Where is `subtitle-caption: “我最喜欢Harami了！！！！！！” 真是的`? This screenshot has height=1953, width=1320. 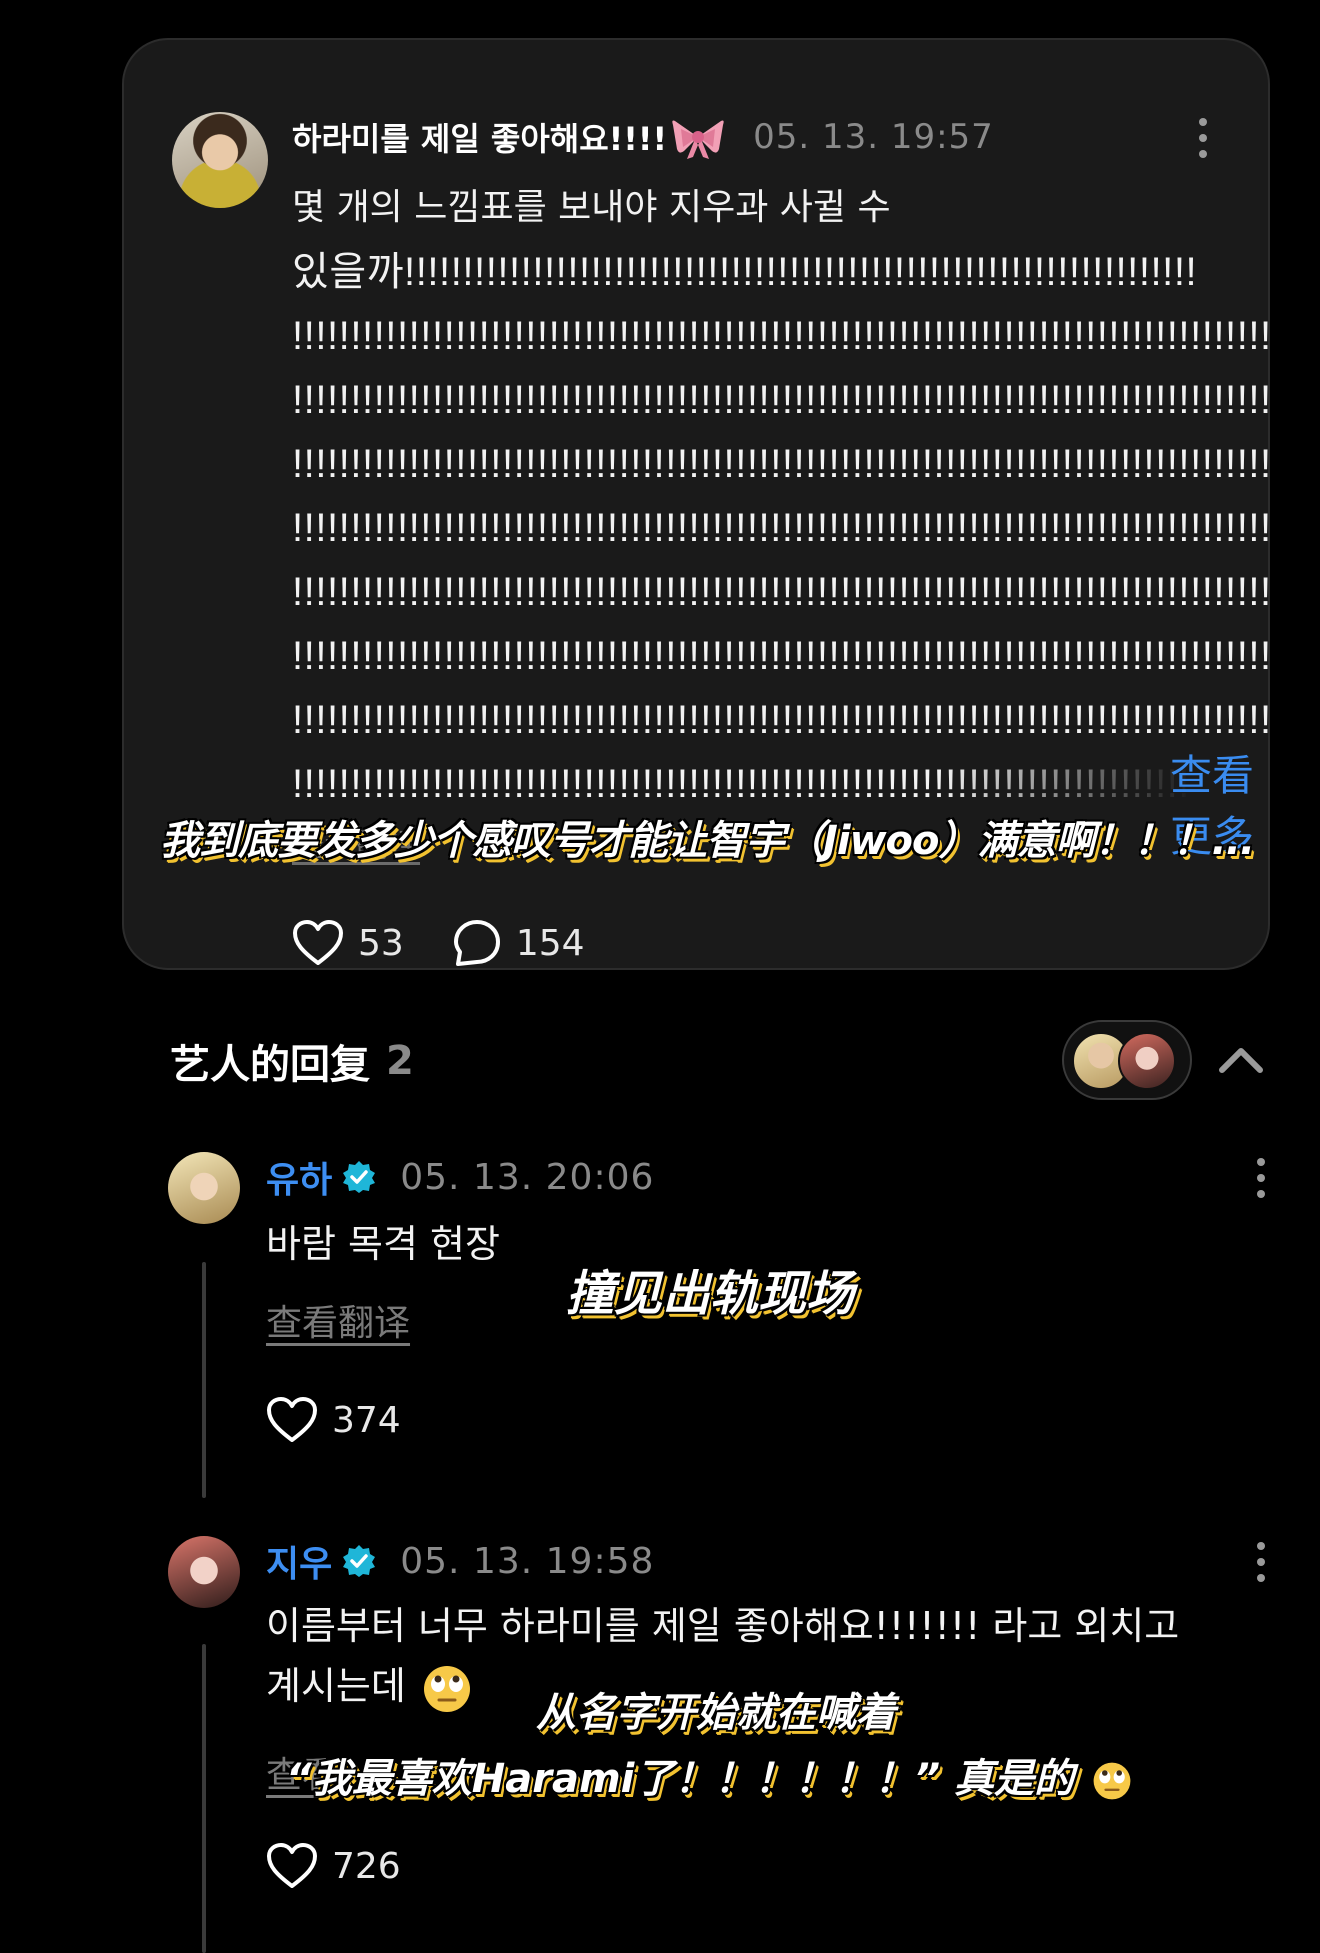 subtitle-caption: “我最喜欢Harami了！！！！！！” 真是的 is located at coordinates (709, 1775).